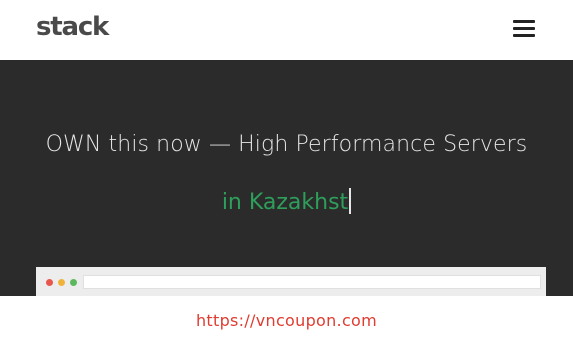  I want to click on minimize-dot-icon, so click(61, 282).